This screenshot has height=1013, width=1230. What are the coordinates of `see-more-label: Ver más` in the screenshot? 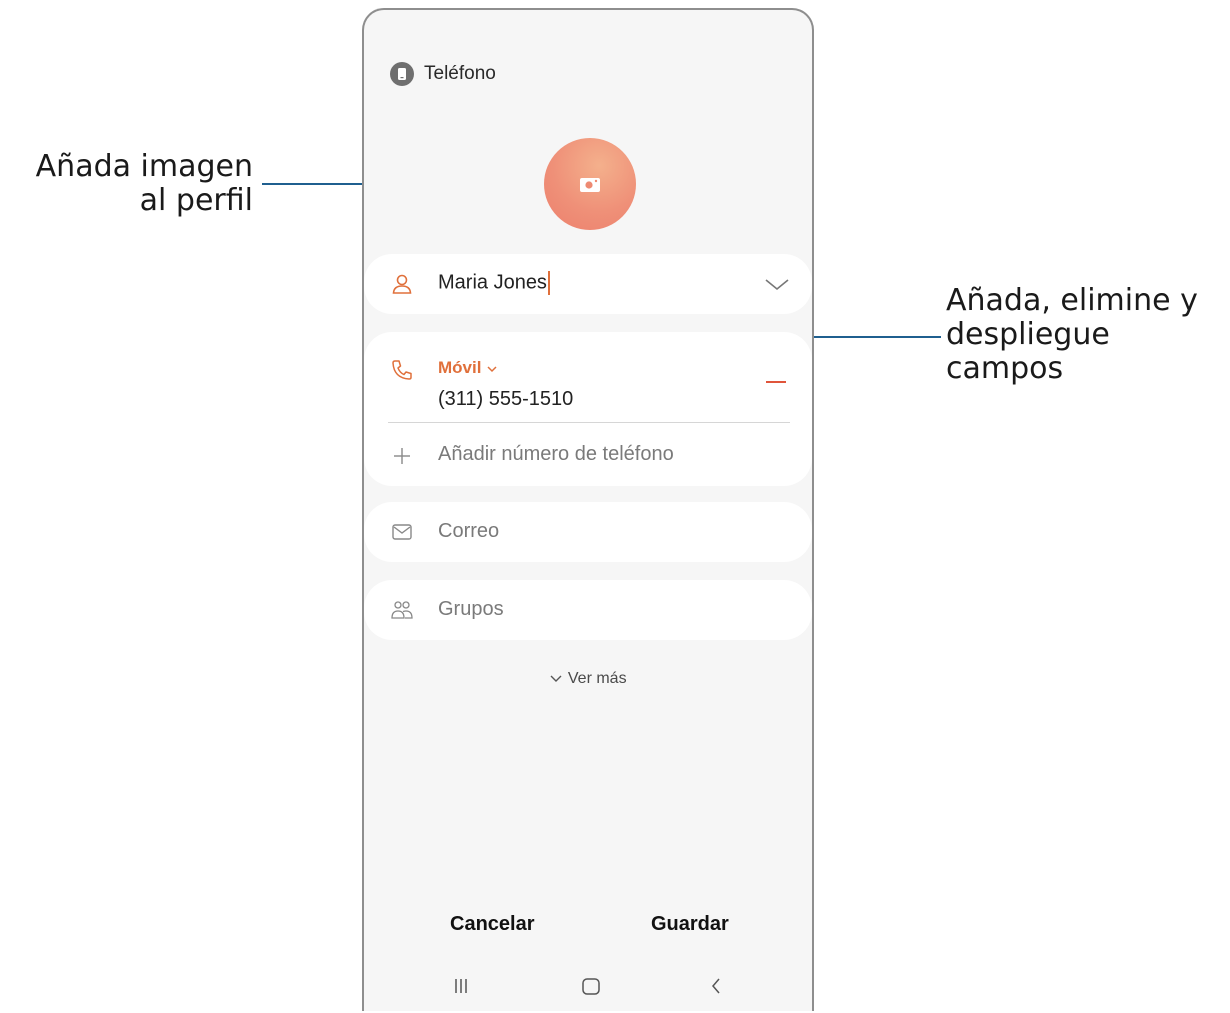 It's located at (597, 678).